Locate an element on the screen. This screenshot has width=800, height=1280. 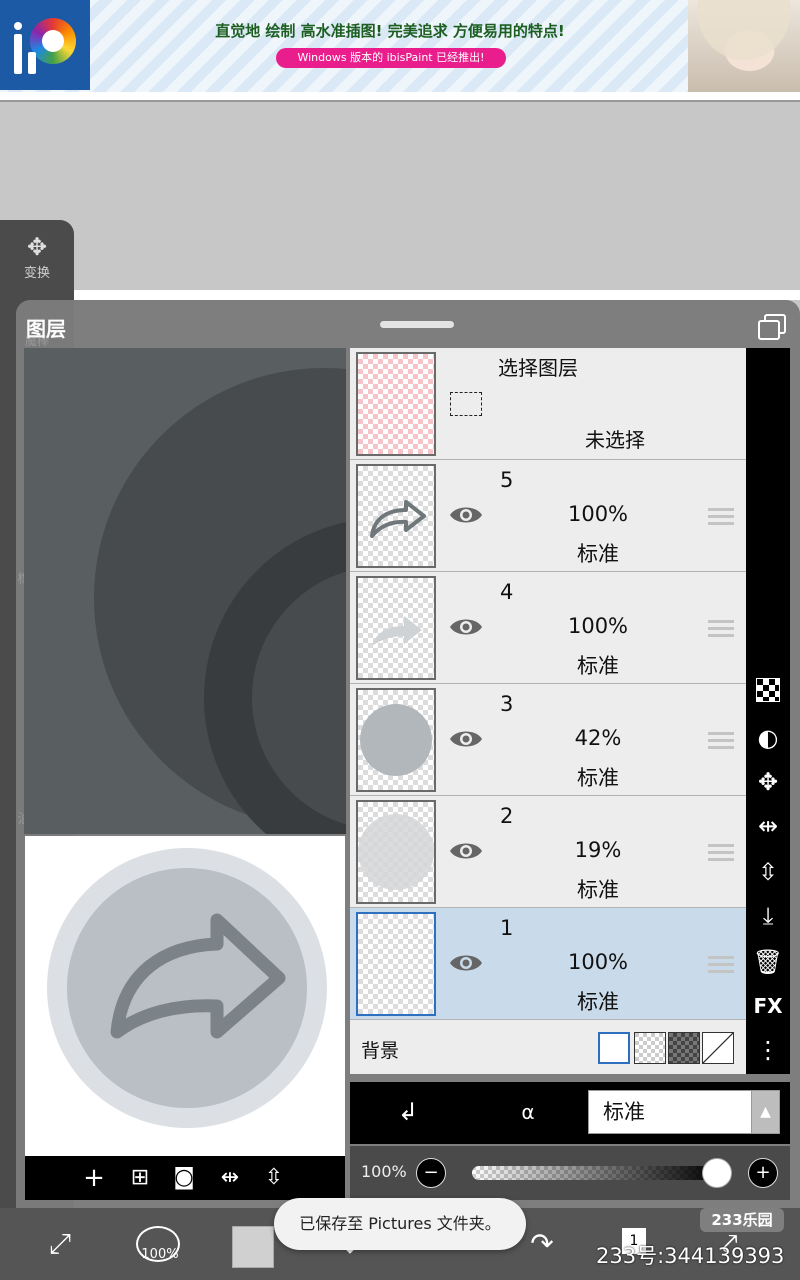
blend-mode-select: 标准 ▲ is located at coordinates (684, 1112).